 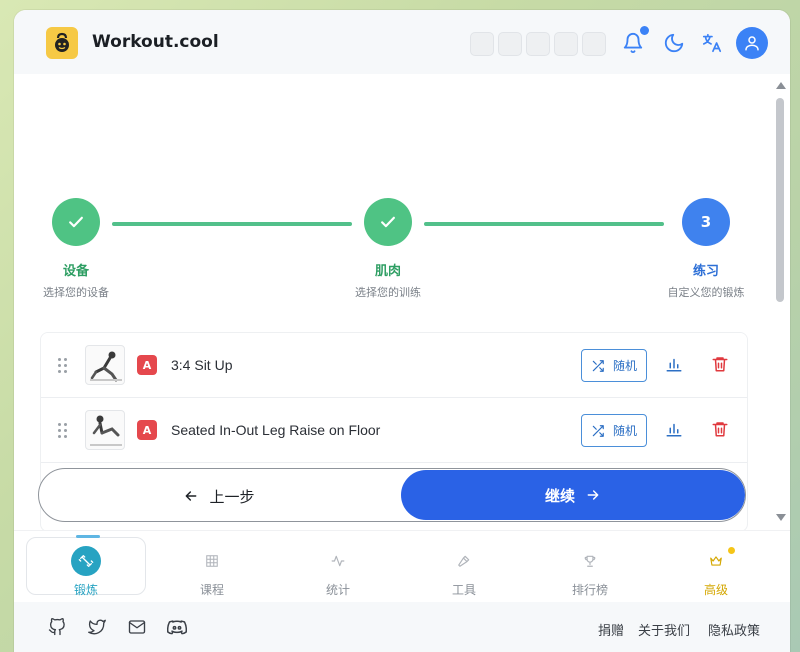 I want to click on step-2-check-icon, so click(x=388, y=222).